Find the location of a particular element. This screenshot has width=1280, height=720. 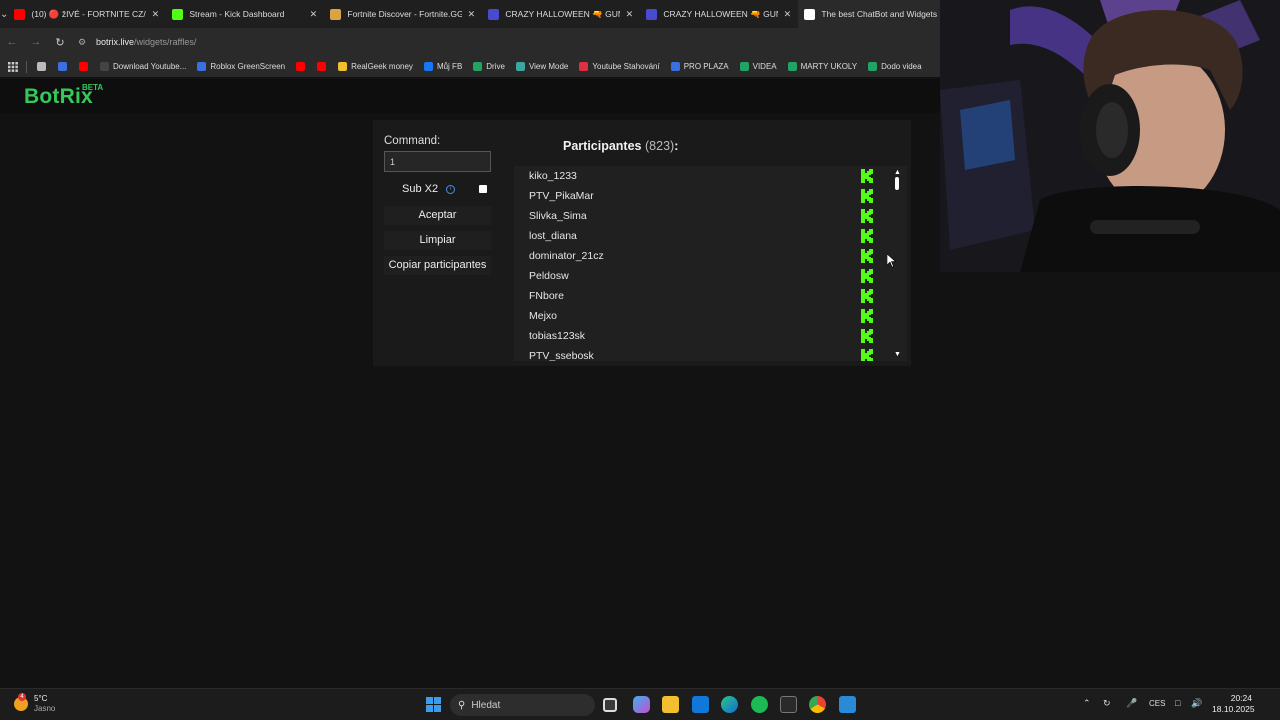

spotify-icon is located at coordinates (759, 704).